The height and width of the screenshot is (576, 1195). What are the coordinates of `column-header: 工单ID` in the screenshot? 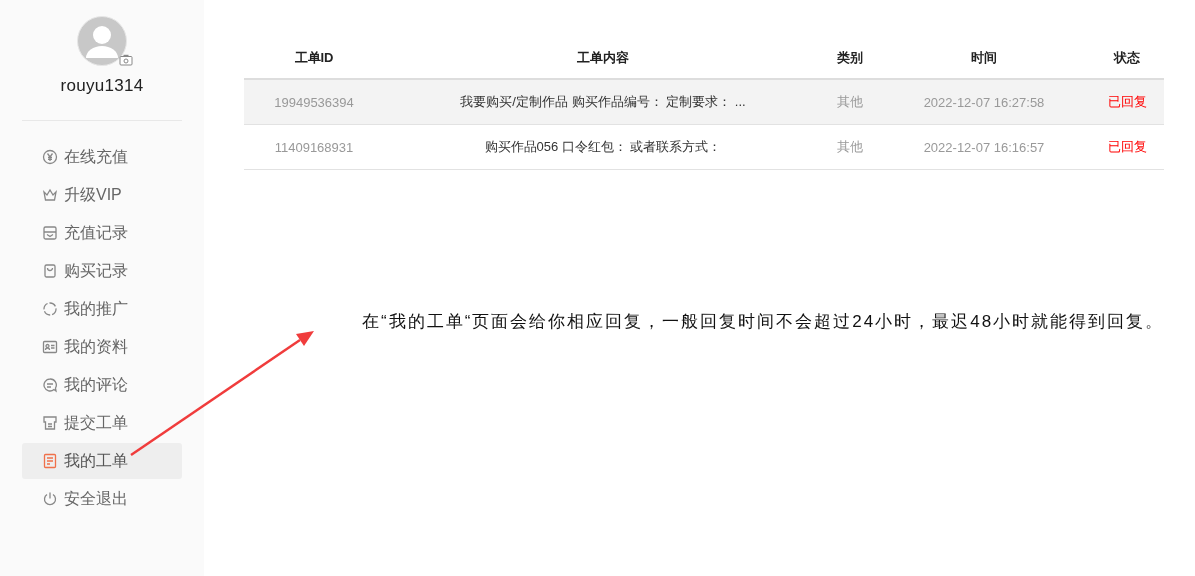 It's located at (314, 58).